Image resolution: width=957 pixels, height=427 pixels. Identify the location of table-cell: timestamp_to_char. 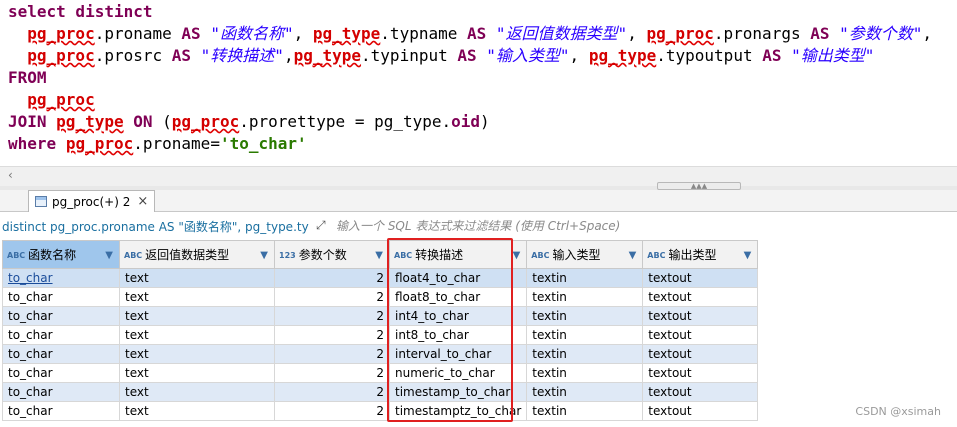
(458, 392).